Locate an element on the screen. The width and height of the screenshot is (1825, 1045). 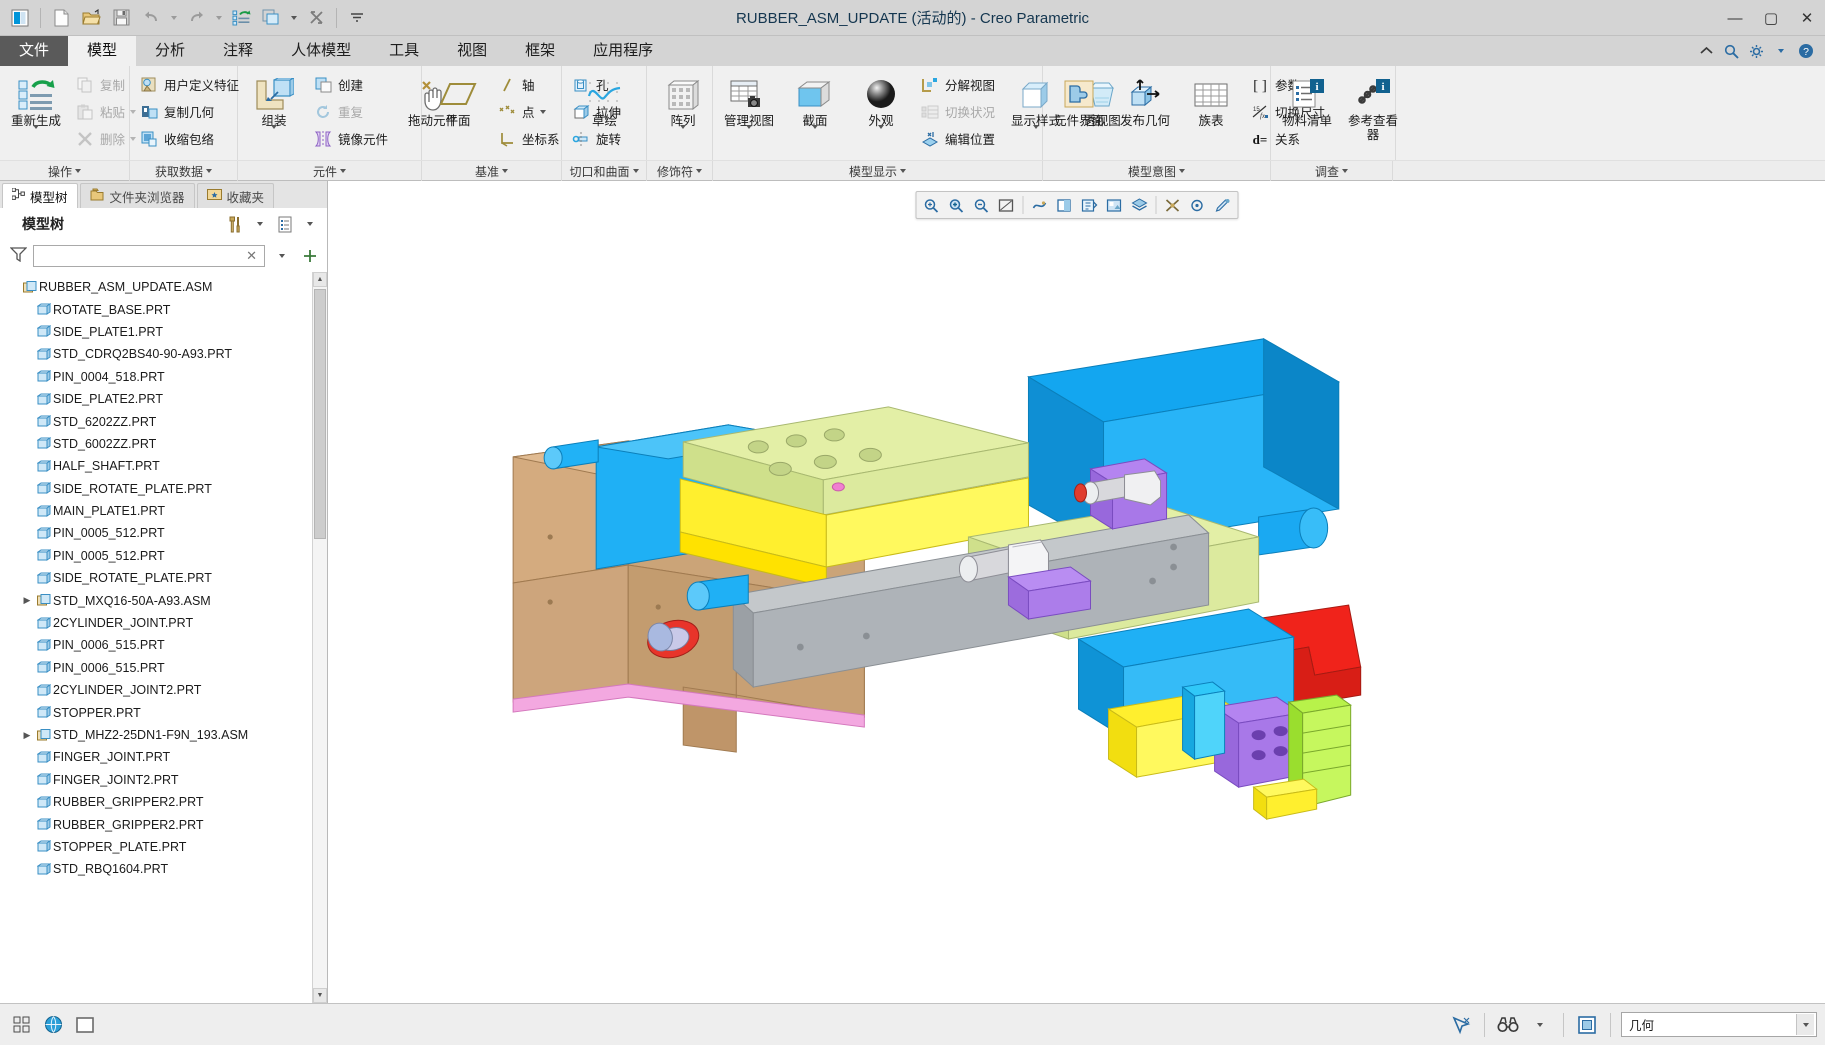
refit-icon is located at coordinates (1006, 205).